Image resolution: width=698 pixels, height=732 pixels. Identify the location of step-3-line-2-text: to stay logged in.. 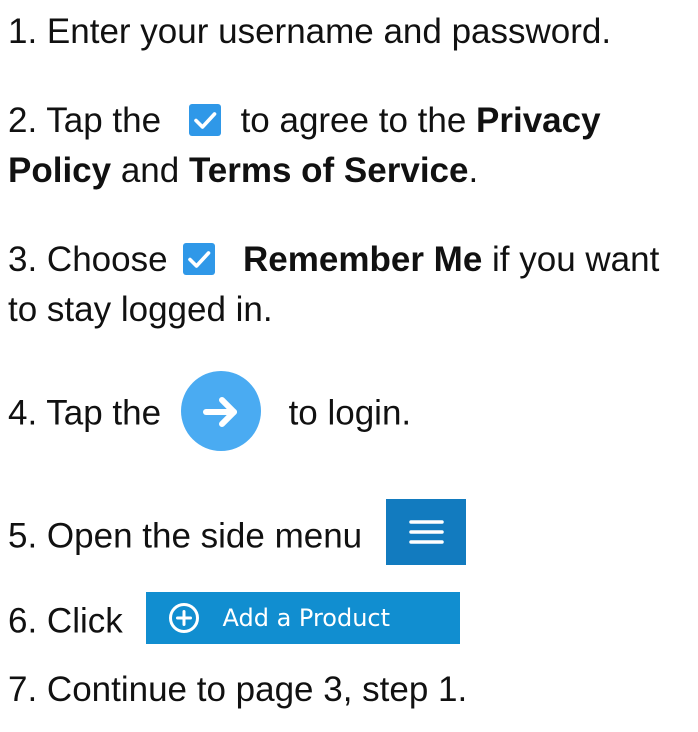
(140, 309).